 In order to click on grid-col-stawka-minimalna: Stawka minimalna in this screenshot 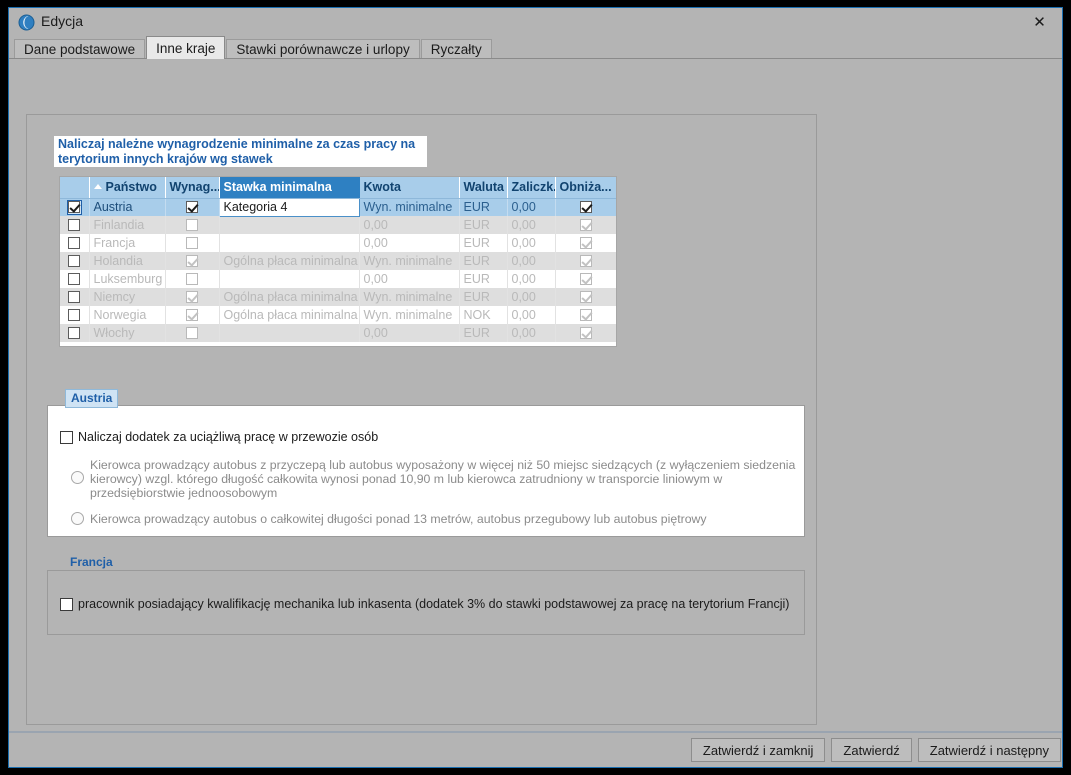, I will do `click(289, 188)`.